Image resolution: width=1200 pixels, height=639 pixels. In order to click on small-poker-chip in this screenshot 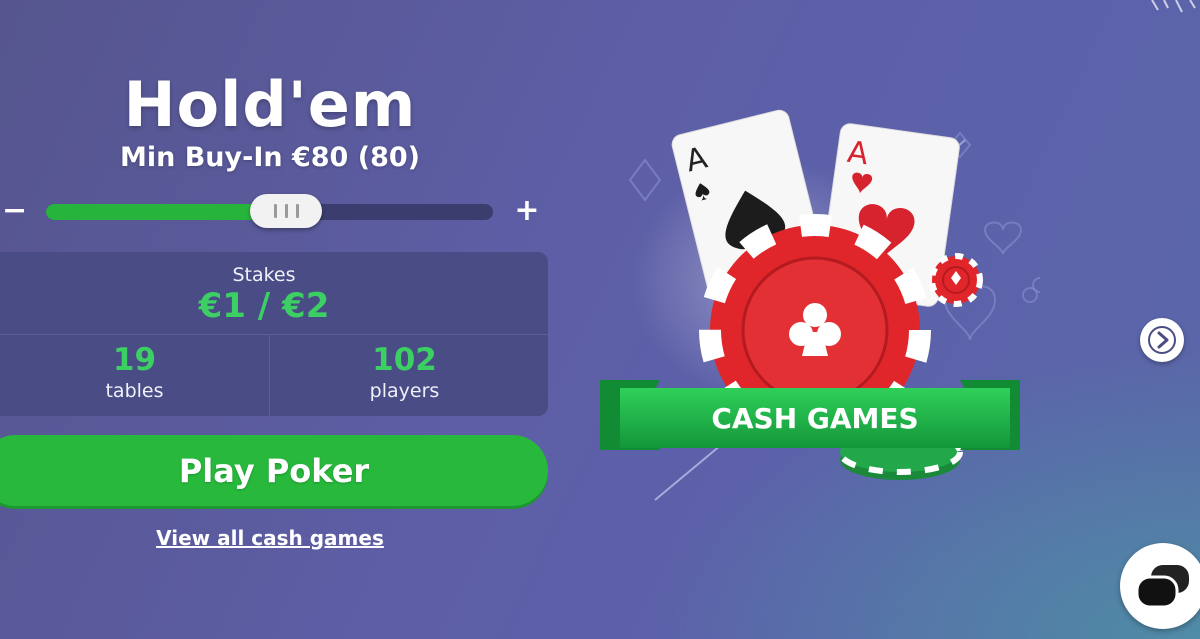, I will do `click(956, 280)`.